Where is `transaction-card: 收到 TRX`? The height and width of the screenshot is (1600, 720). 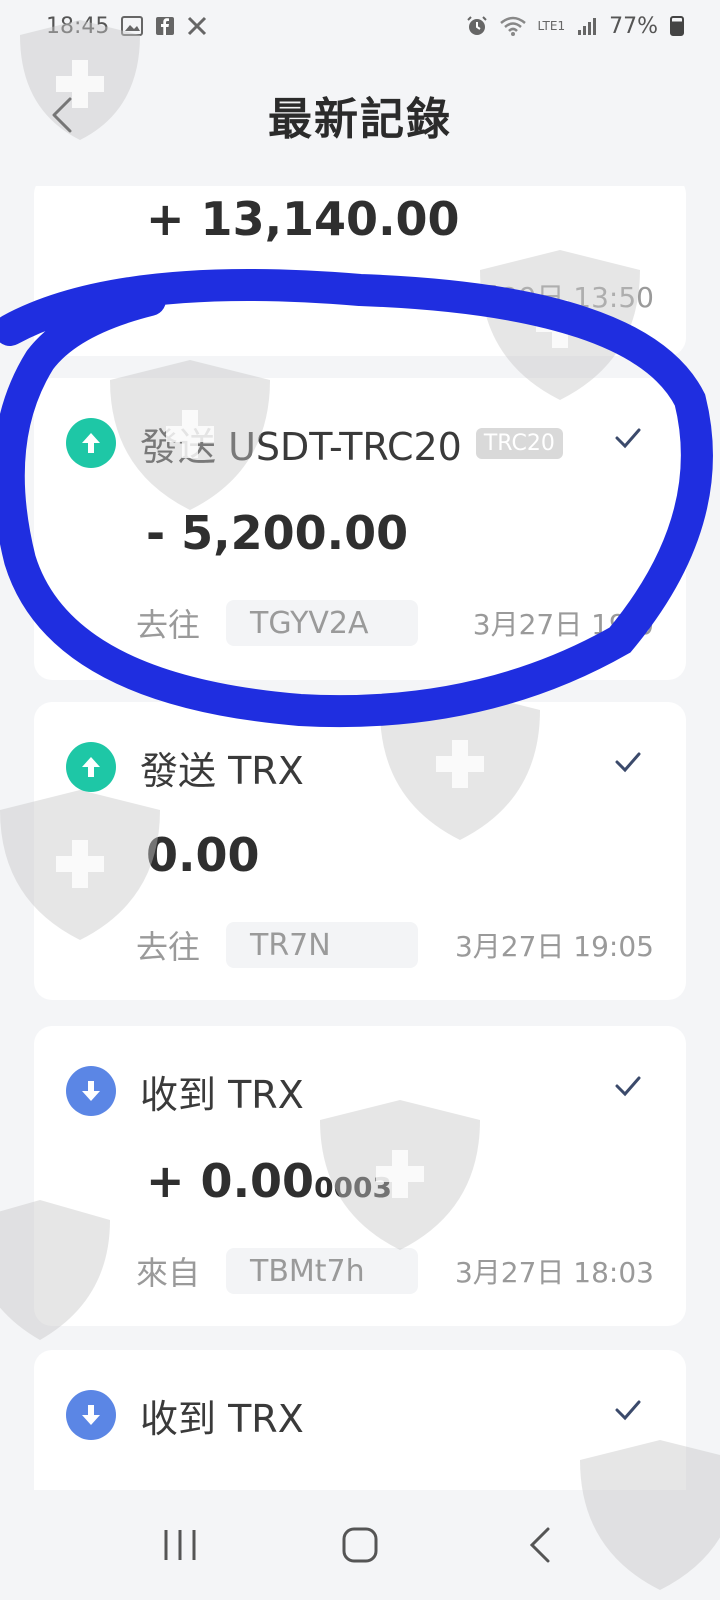 transaction-card: 收到 TRX is located at coordinates (360, 1420).